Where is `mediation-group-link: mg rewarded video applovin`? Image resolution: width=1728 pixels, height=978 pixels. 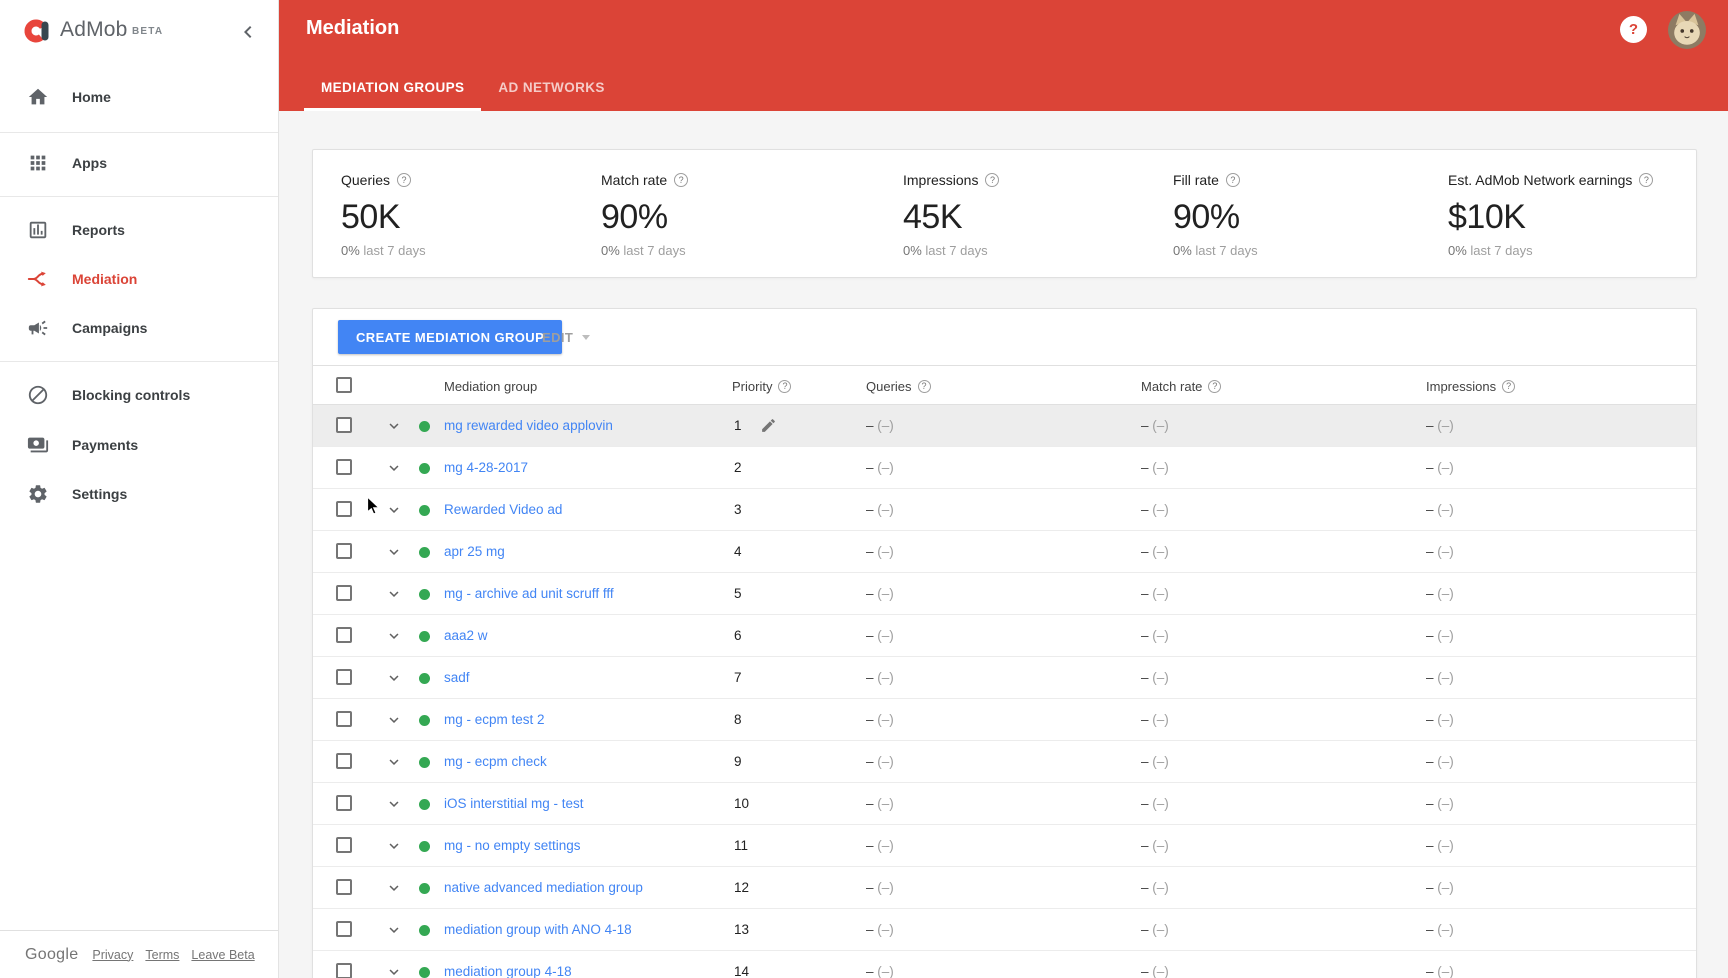 mediation-group-link: mg rewarded video applovin is located at coordinates (528, 425).